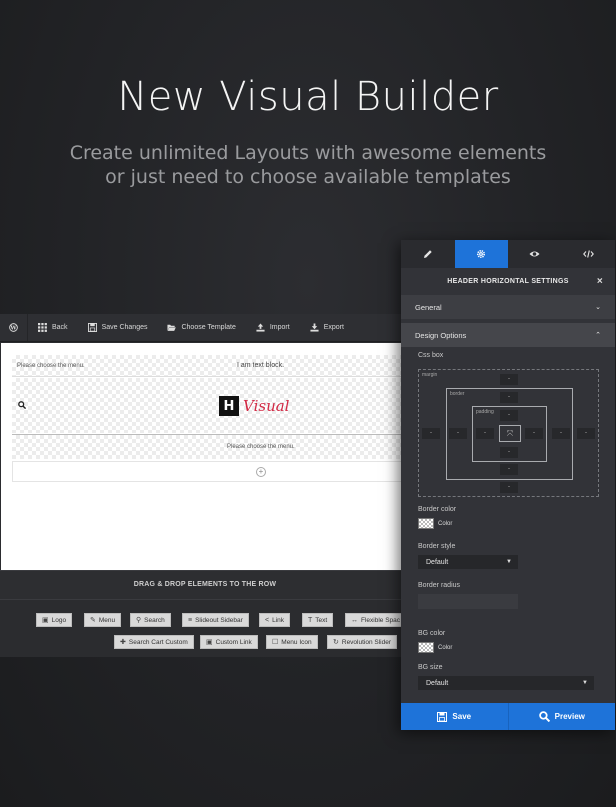 The image size is (616, 807). I want to click on element-label: Search Cart Custom, so click(158, 642).